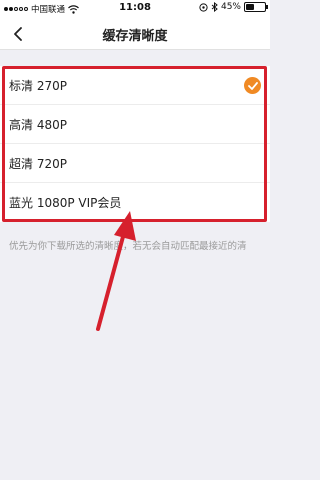  Describe the element at coordinates (38, 163) in the screenshot. I see `option-label: 超清 720P` at that location.